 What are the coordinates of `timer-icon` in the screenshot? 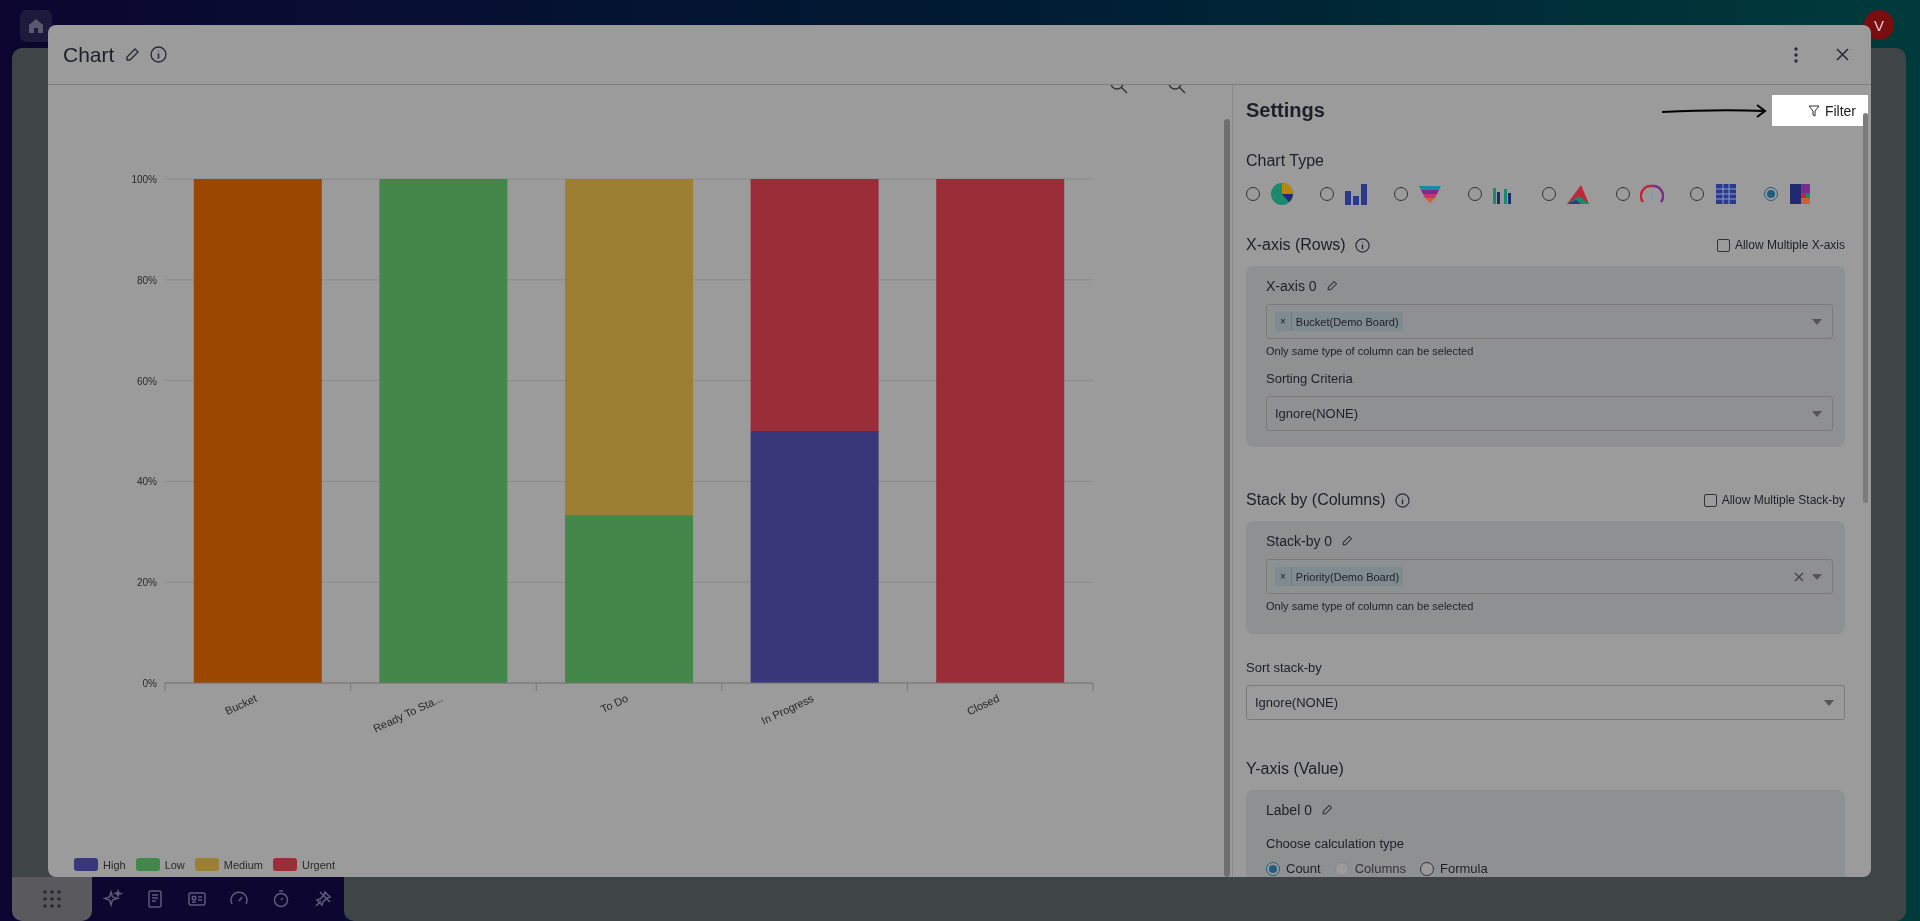 It's located at (281, 899).